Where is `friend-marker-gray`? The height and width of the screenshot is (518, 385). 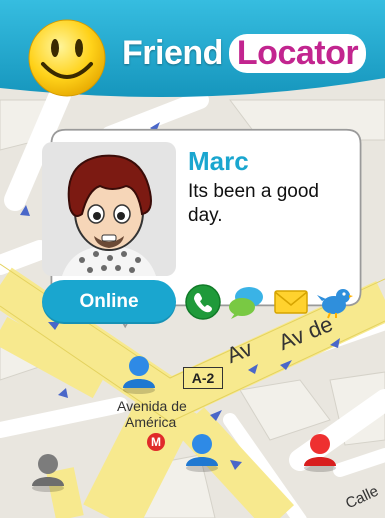
friend-marker-gray is located at coordinates (48, 471).